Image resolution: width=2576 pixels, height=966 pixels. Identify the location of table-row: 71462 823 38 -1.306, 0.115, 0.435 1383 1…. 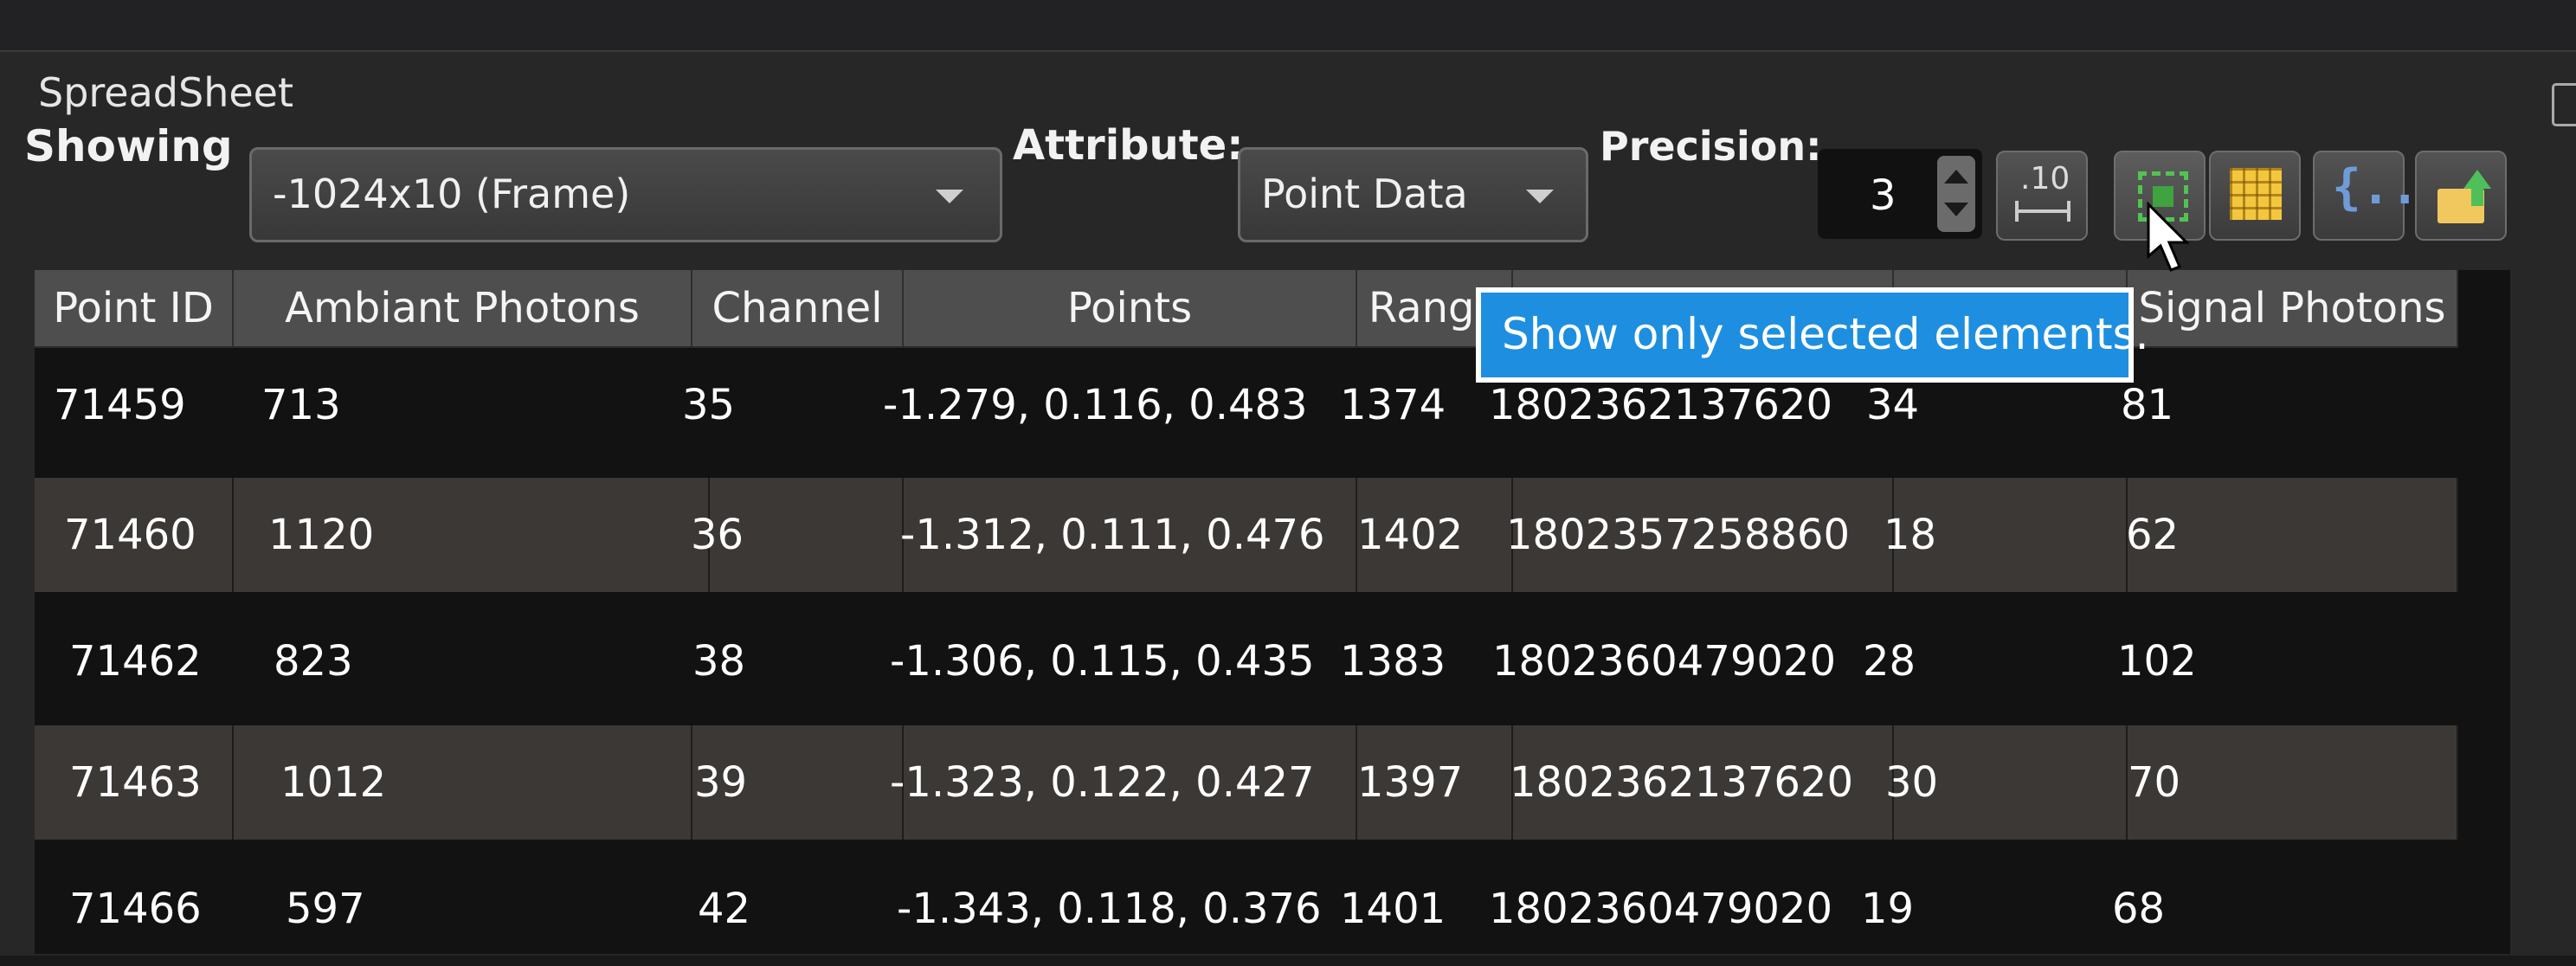
(1246, 661).